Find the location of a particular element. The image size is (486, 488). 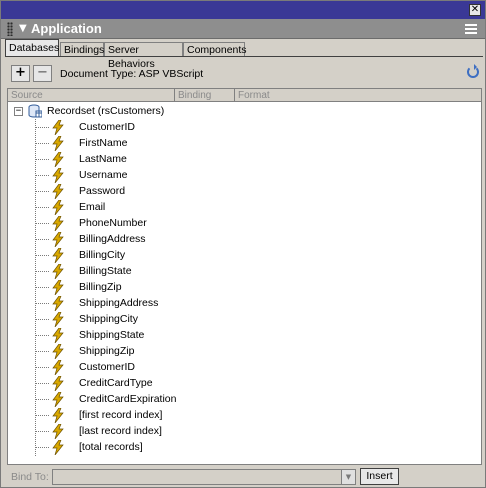

tab-divider is located at coordinates (244, 56).